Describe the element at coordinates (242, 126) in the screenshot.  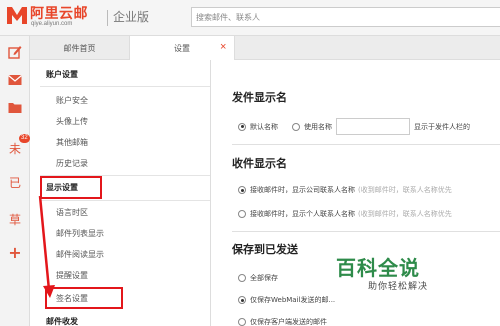
I see `default-name-radio` at that location.